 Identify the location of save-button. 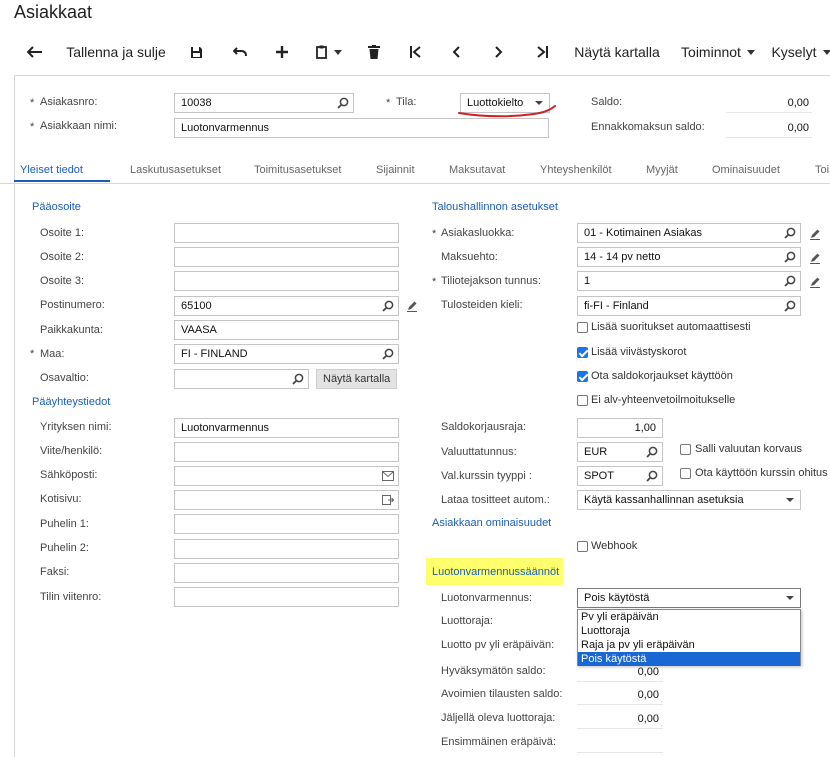
(196, 52).